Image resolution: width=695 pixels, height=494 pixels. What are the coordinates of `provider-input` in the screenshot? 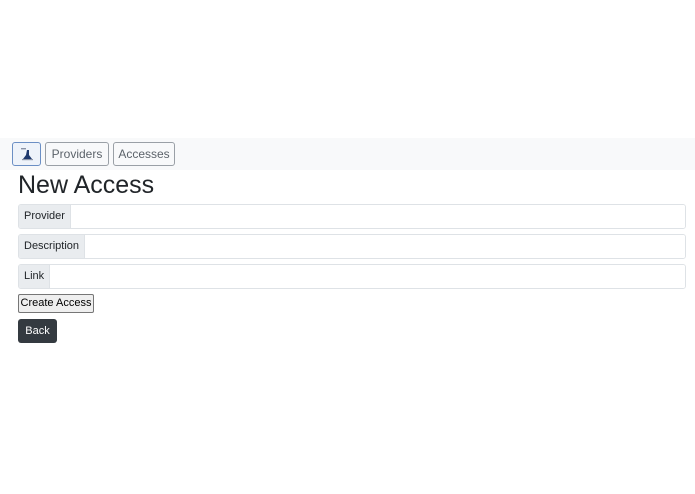 It's located at (377, 216).